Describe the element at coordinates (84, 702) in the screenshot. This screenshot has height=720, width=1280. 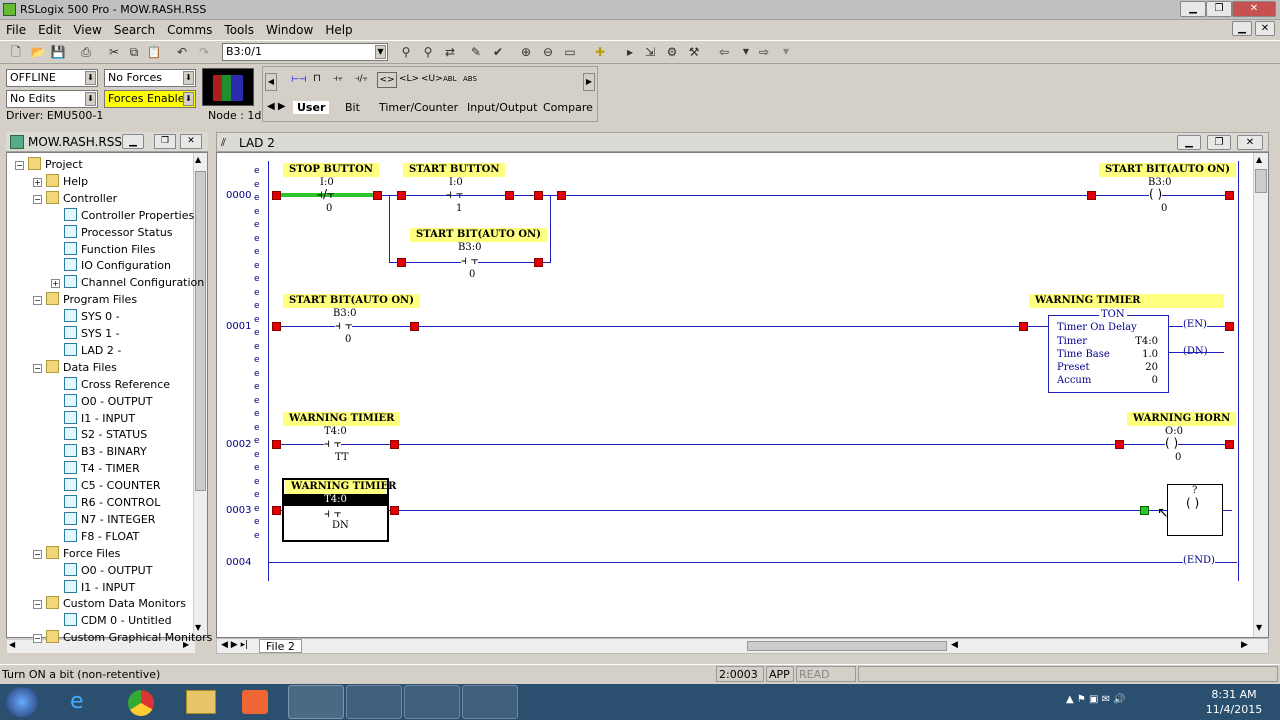
I see `ie-icon: e` at that location.